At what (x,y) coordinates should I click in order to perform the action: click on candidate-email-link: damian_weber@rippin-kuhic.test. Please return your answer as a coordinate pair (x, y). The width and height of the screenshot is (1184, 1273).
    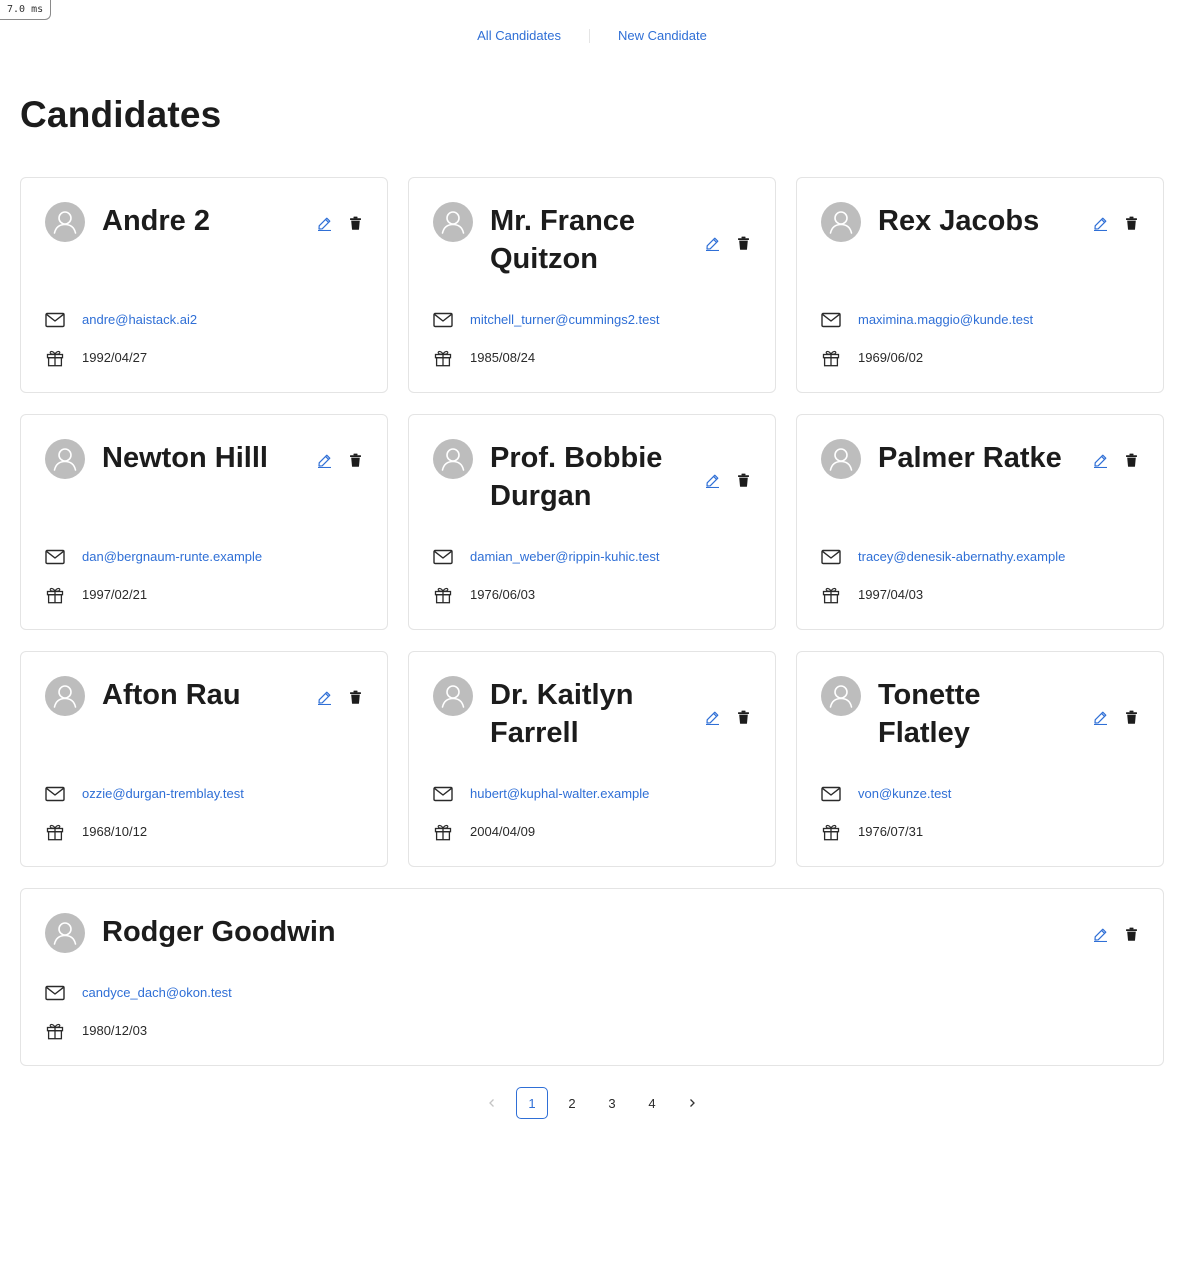
    Looking at the image, I should click on (565, 557).